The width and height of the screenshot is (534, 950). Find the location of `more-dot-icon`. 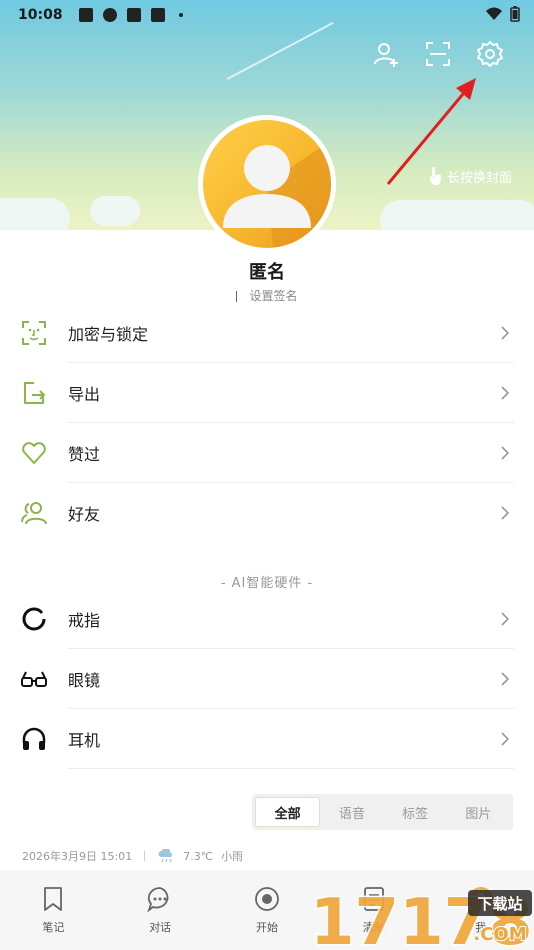

more-dot-icon is located at coordinates (180, 15).